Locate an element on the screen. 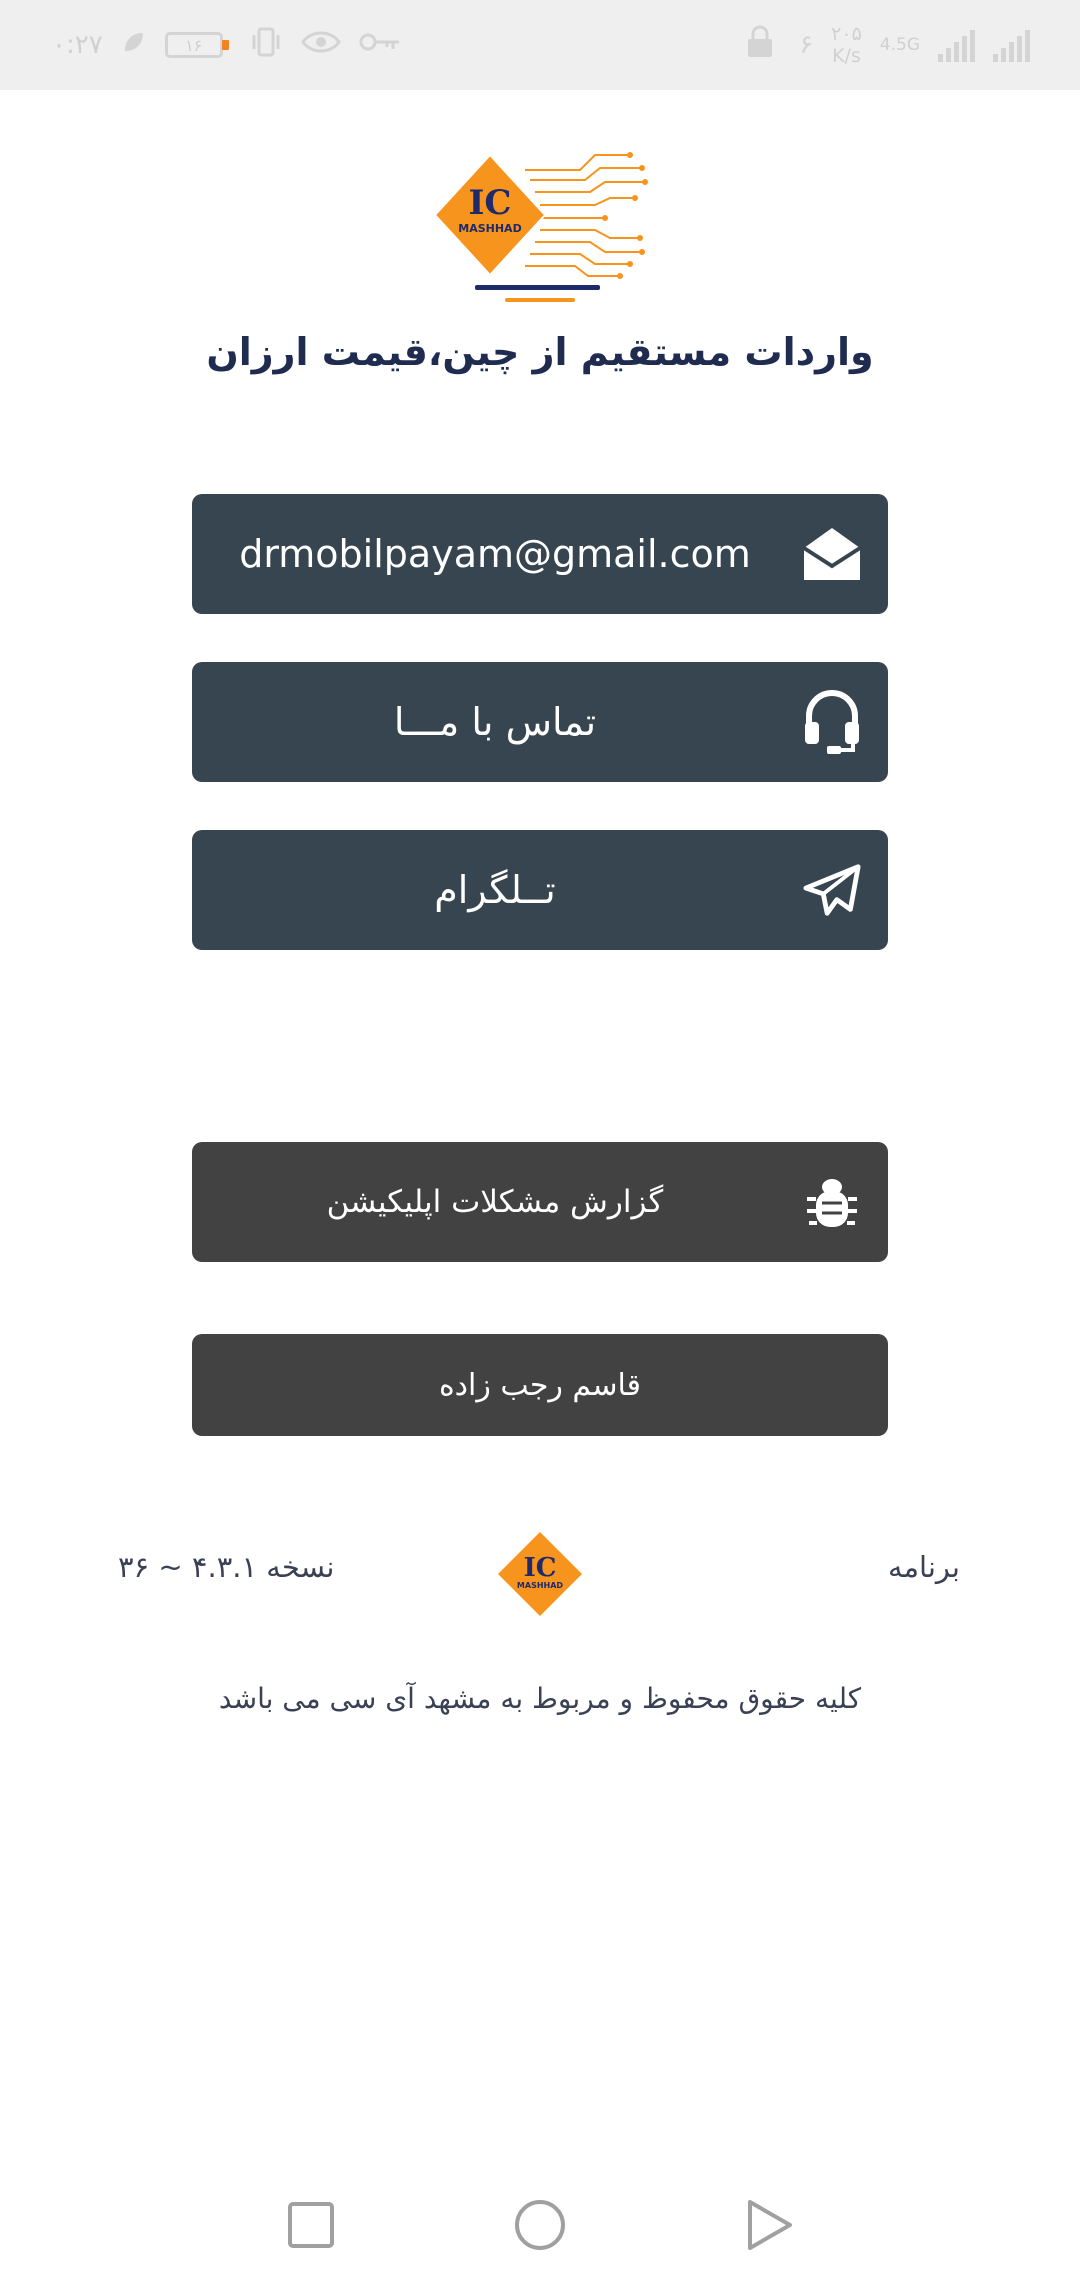 The image size is (1080, 2280). status-bar-left: ۰:۲۷ ۱۶ is located at coordinates (226, 45).